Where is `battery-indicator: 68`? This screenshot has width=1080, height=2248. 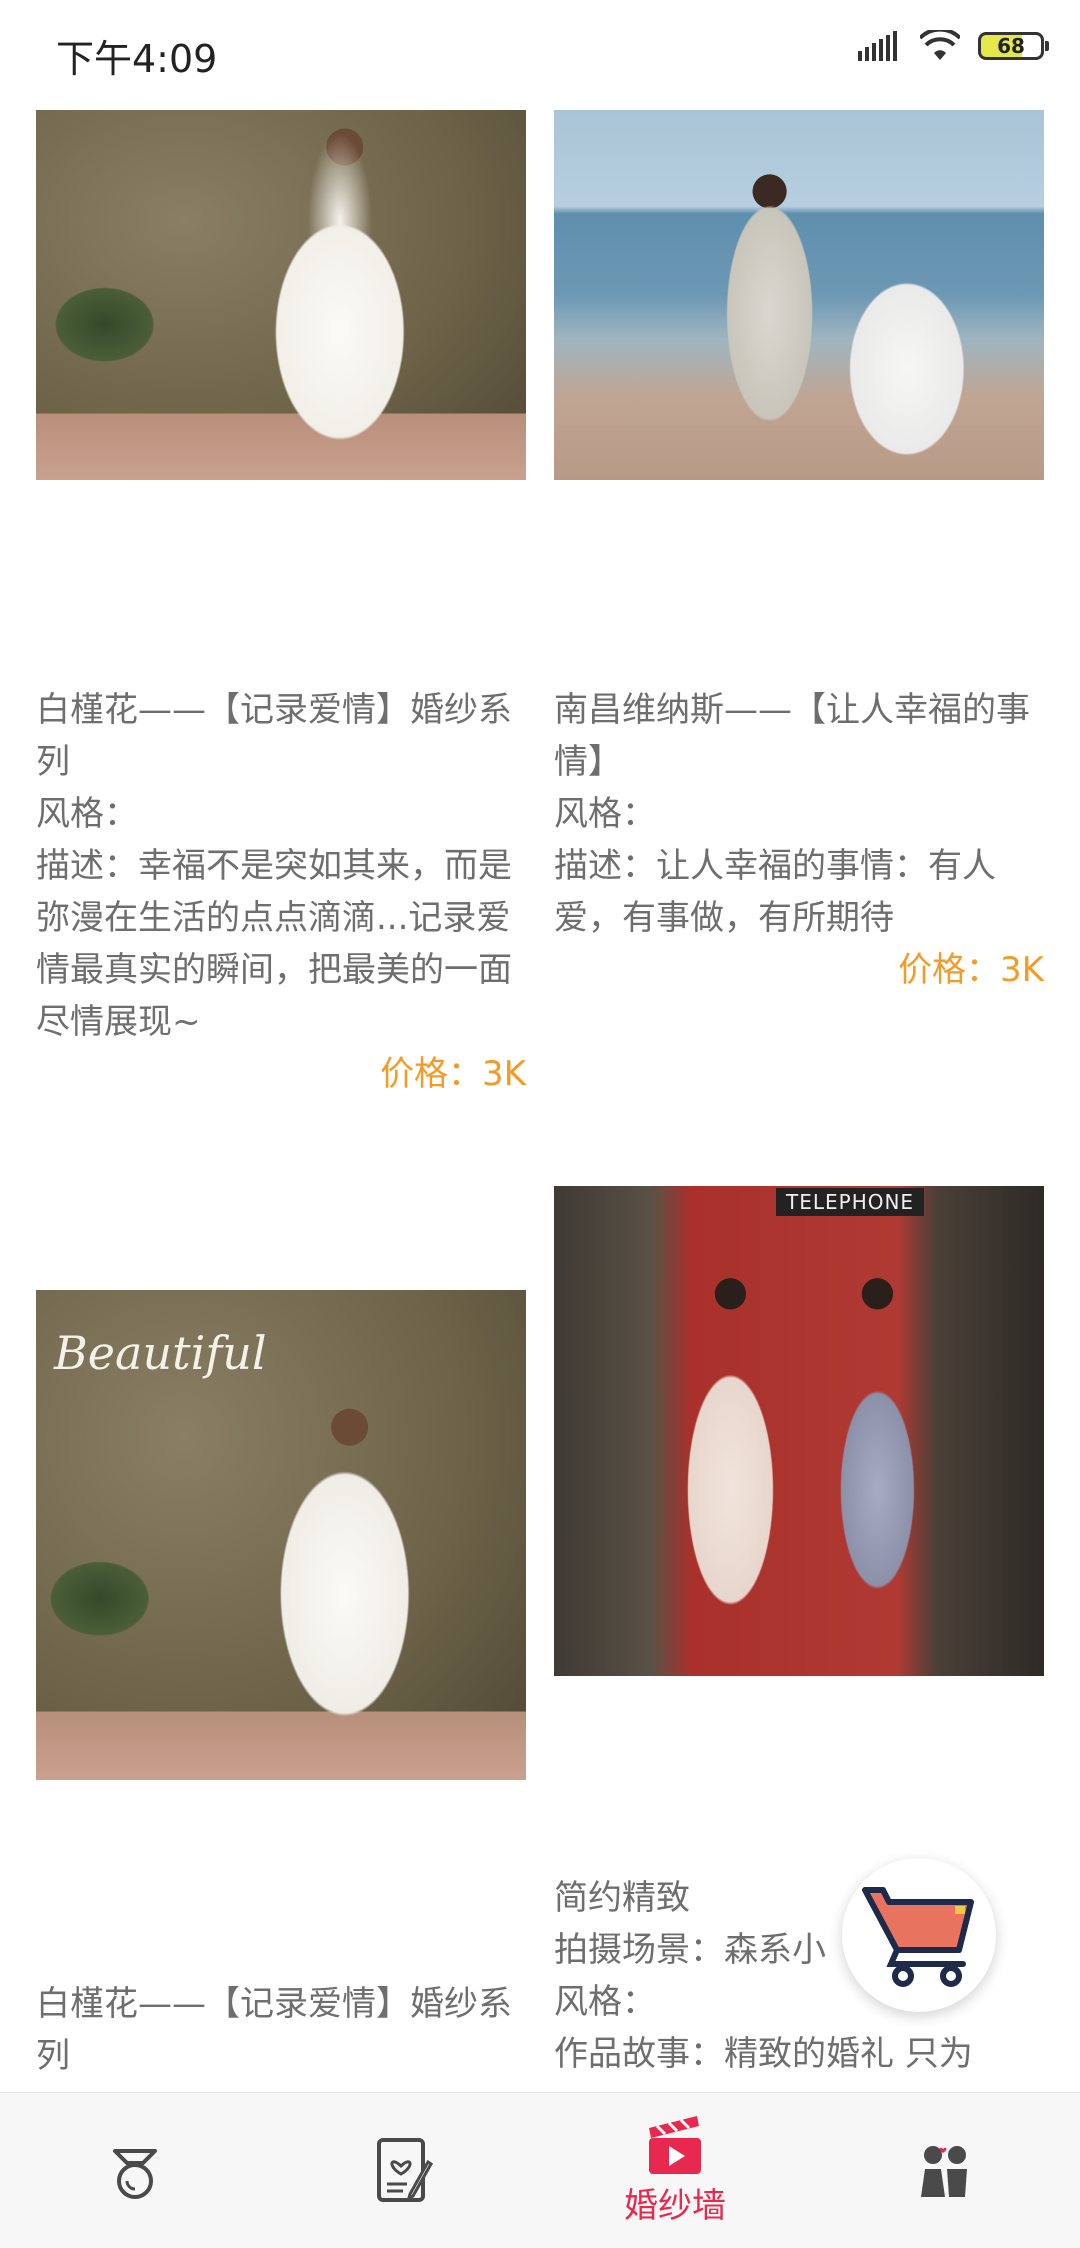 battery-indicator: 68 is located at coordinates (1013, 46).